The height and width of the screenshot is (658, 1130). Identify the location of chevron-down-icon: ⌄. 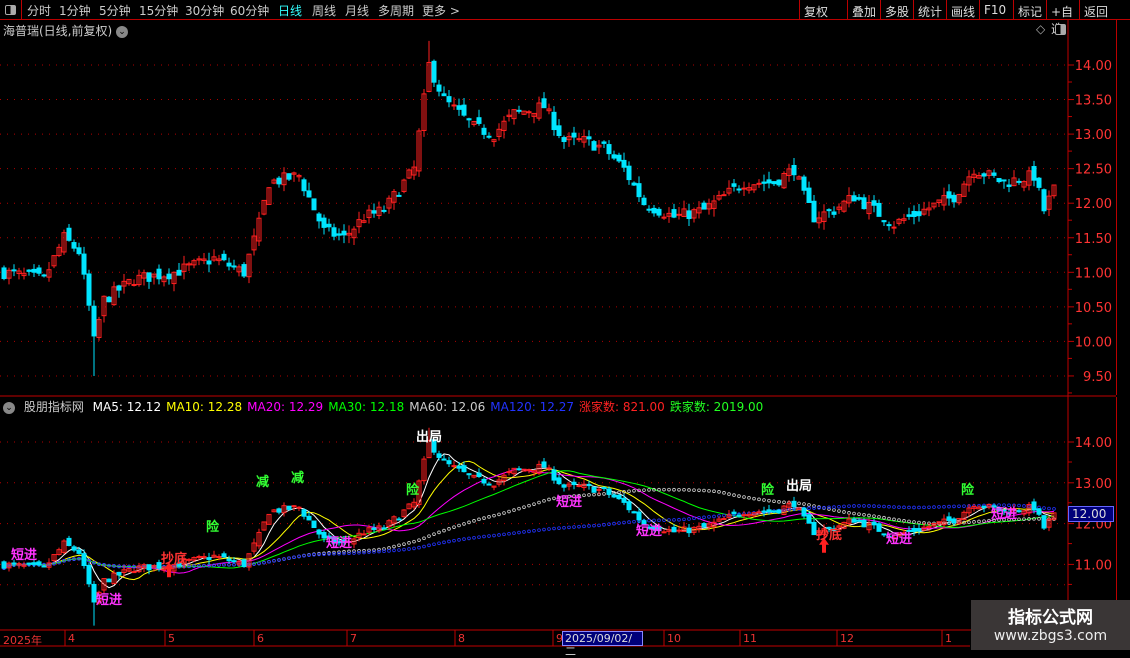
(9, 407).